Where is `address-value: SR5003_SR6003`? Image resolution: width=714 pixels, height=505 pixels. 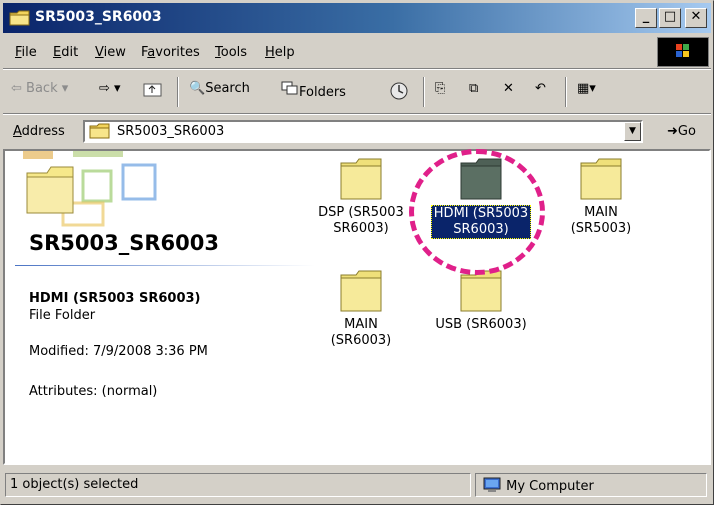 address-value: SR5003_SR6003 is located at coordinates (171, 131).